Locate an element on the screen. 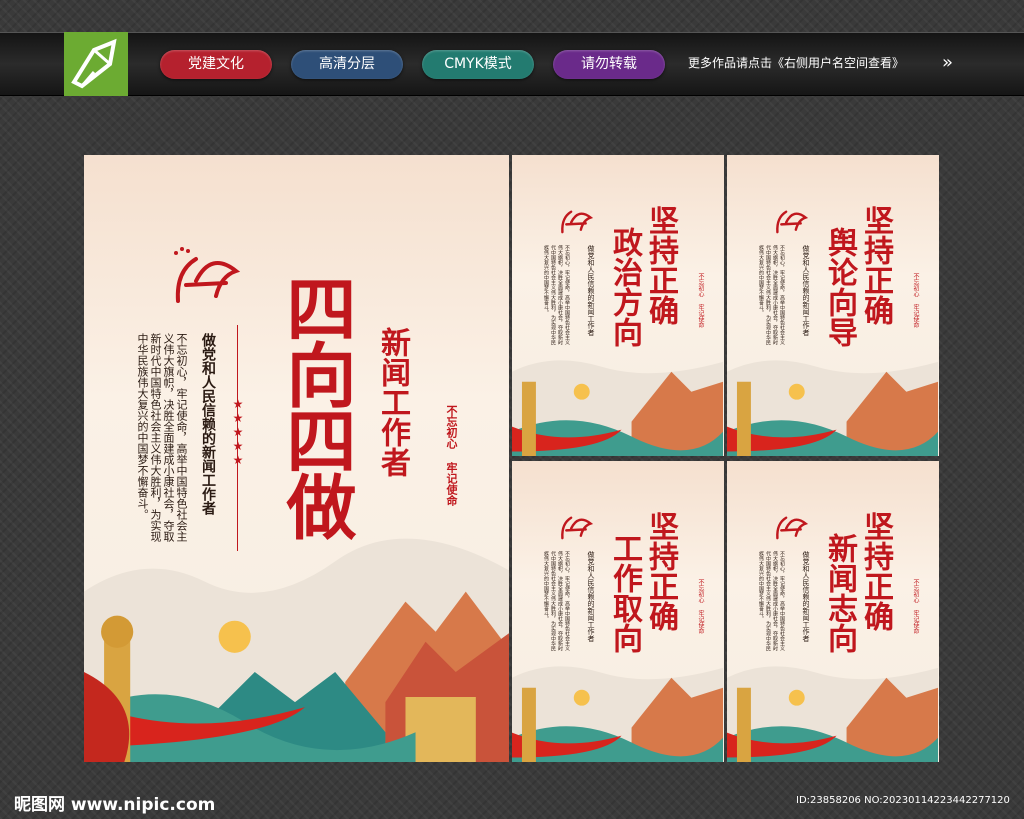 The height and width of the screenshot is (819, 1024). main-heading: 做党和人民信赖的新闻工作者 is located at coordinates (208, 424).